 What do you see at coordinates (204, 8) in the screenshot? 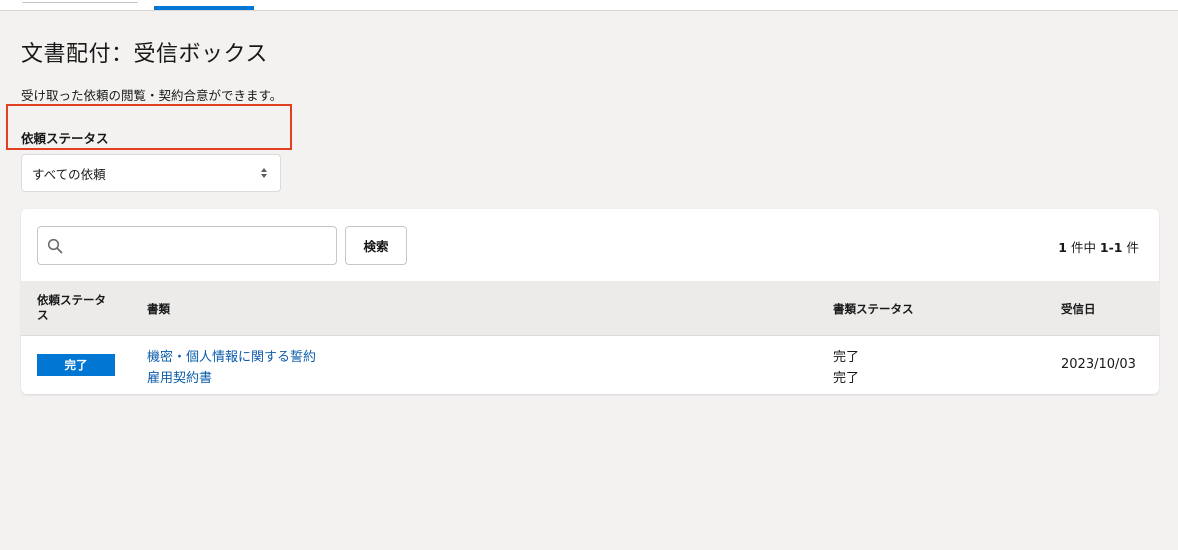
I see `nav-tab-active-indicator` at bounding box center [204, 8].